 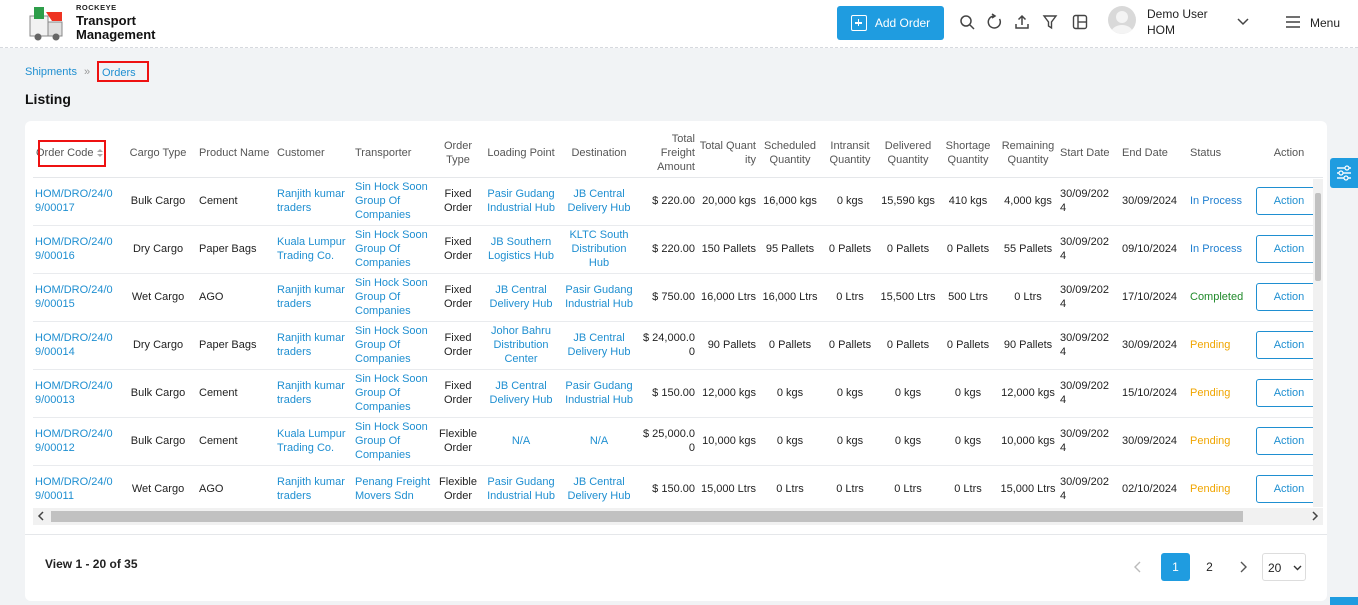 I want to click on breadcrumb-shipments: Shipments, so click(x=51, y=72).